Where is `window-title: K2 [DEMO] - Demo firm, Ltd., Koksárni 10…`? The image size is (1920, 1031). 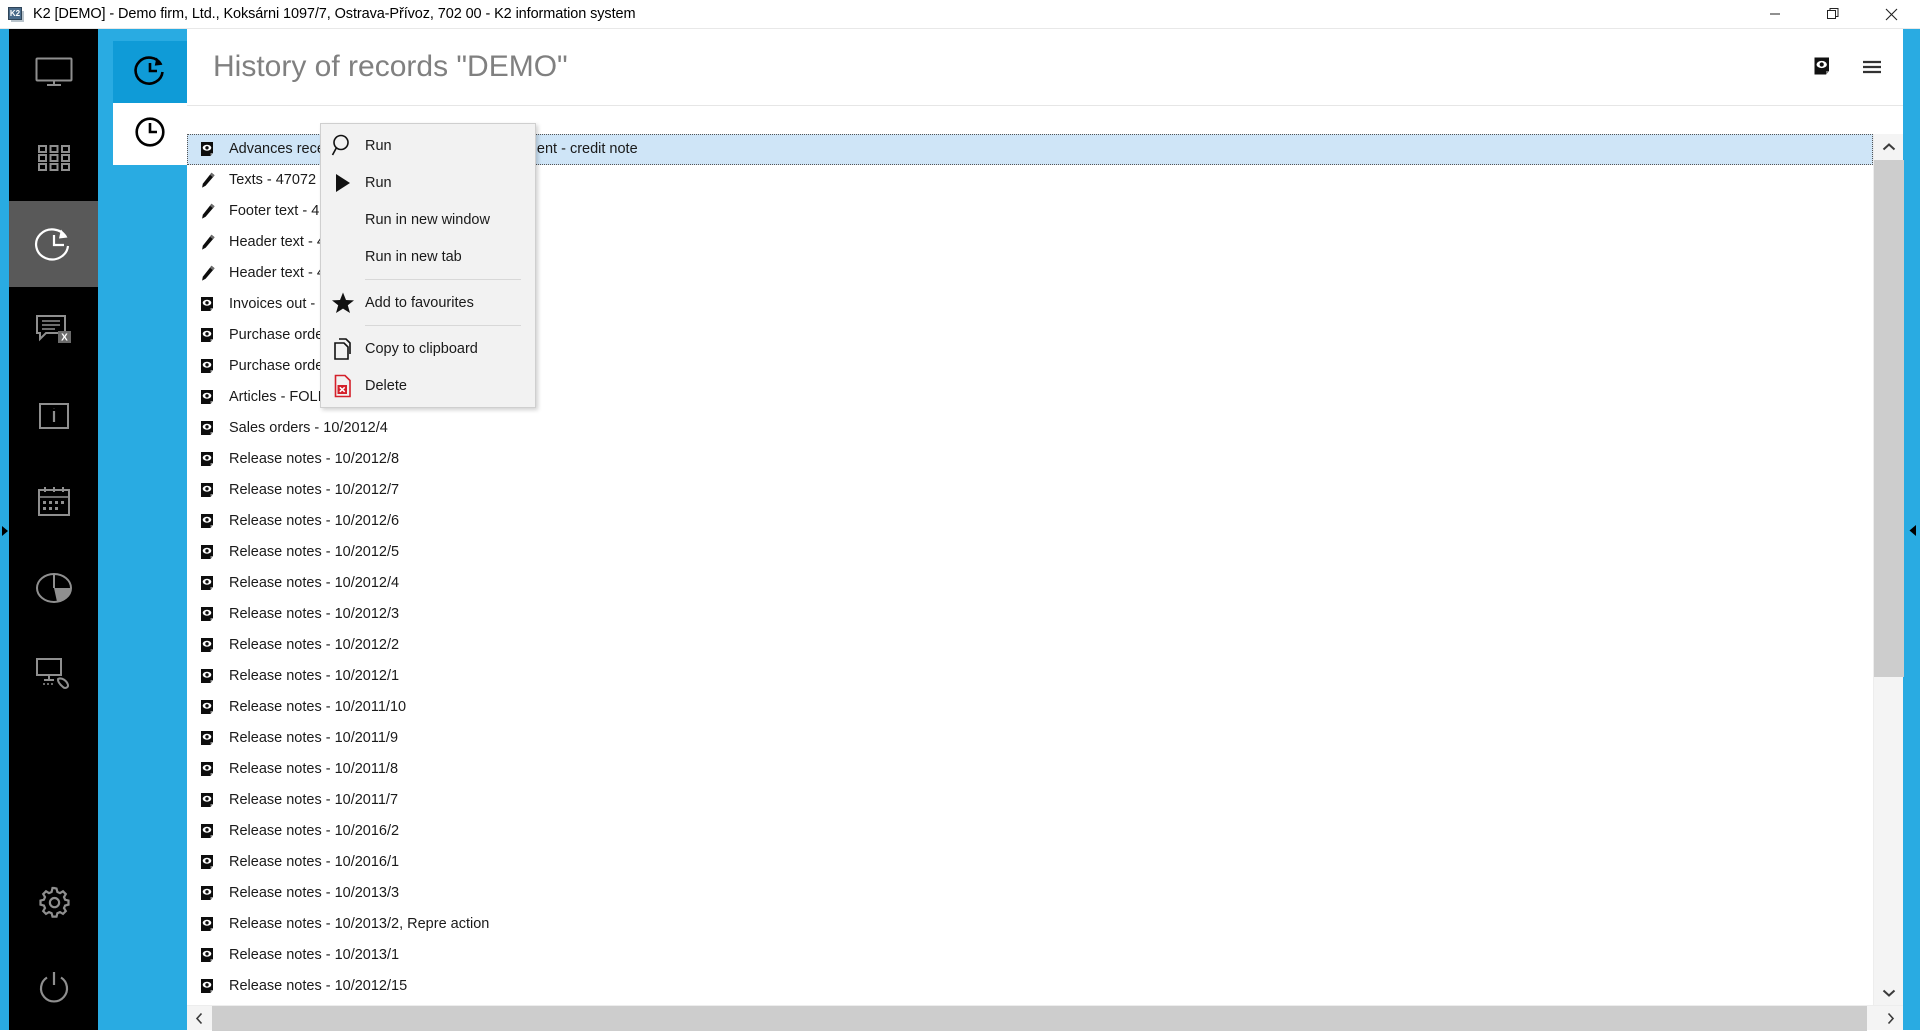
window-title: K2 [DEMO] - Demo firm, Ltd., Koksárni 10… is located at coordinates (334, 14).